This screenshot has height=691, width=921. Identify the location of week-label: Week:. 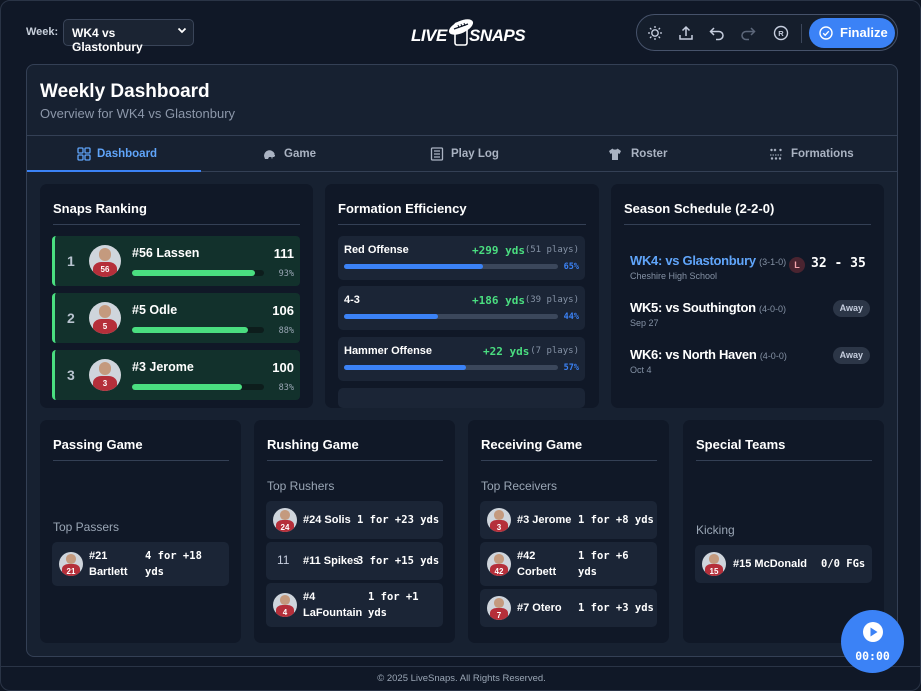
(42, 32).